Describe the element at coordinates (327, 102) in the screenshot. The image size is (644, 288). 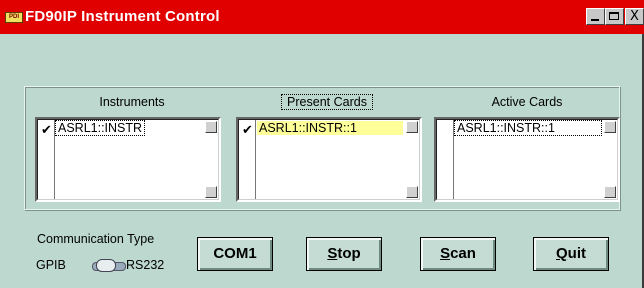
I see `present-cards-label: Present Cards` at that location.